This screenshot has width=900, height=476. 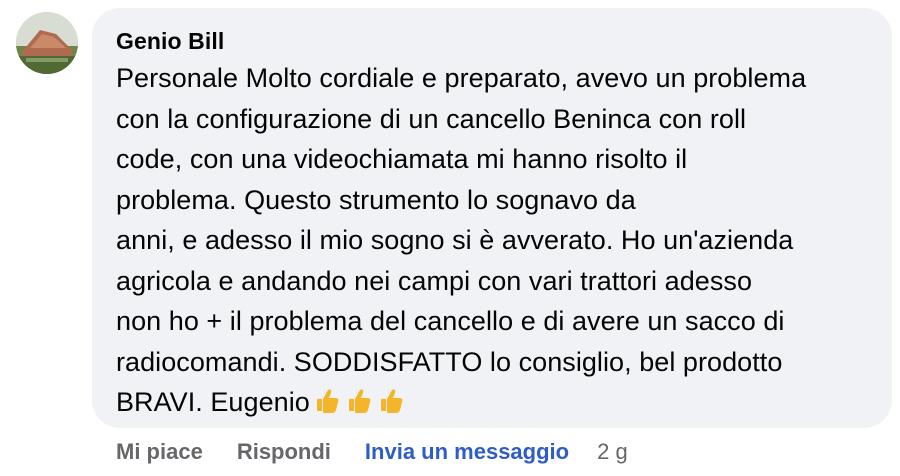 What do you see at coordinates (612, 452) in the screenshot?
I see `comment-timestamp: 2 g` at bounding box center [612, 452].